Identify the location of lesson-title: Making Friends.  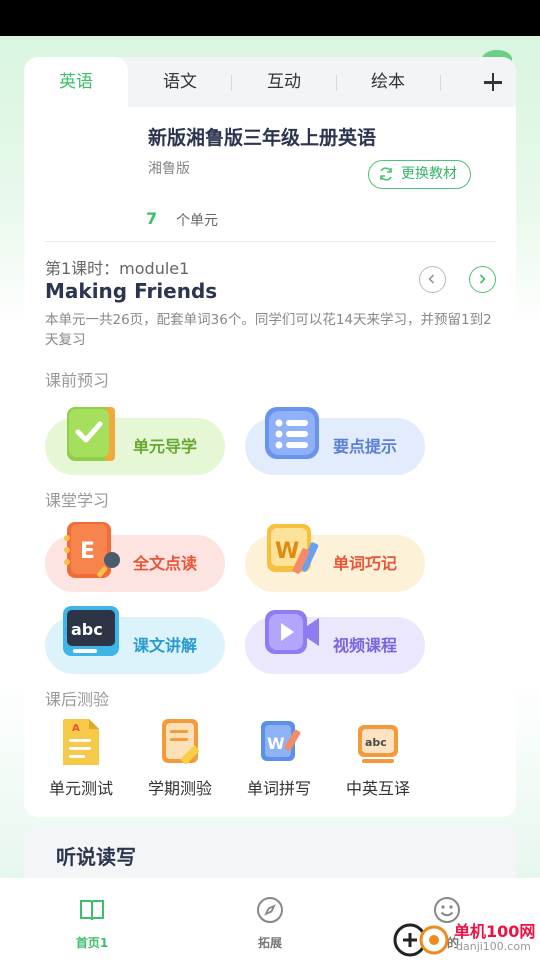
(131, 291).